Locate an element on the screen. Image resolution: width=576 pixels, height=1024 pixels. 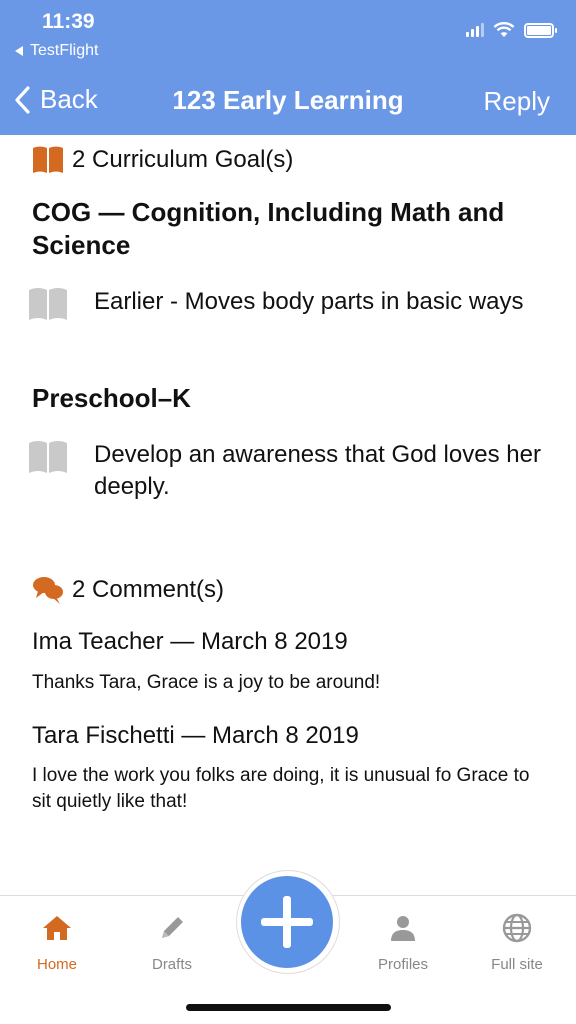
goal-heading-2: Preschool–K is located at coordinates (111, 398).